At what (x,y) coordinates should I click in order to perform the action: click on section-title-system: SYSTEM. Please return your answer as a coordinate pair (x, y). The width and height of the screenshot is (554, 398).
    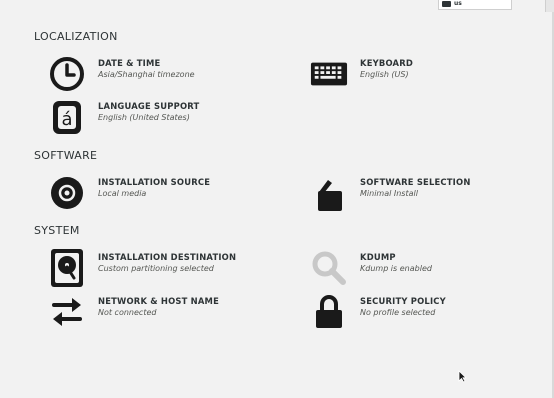
    Looking at the image, I should click on (57, 230).